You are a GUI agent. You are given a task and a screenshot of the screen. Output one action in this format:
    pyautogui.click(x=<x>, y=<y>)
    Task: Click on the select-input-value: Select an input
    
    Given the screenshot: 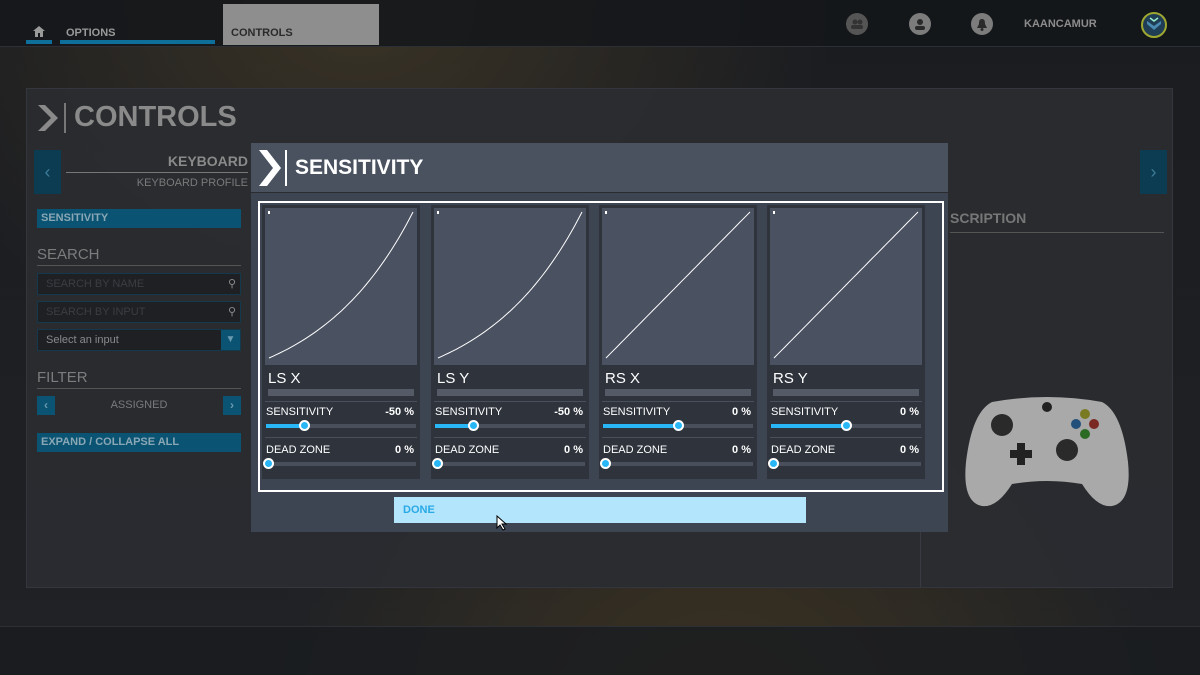 What is the action you would take?
    pyautogui.click(x=82, y=340)
    